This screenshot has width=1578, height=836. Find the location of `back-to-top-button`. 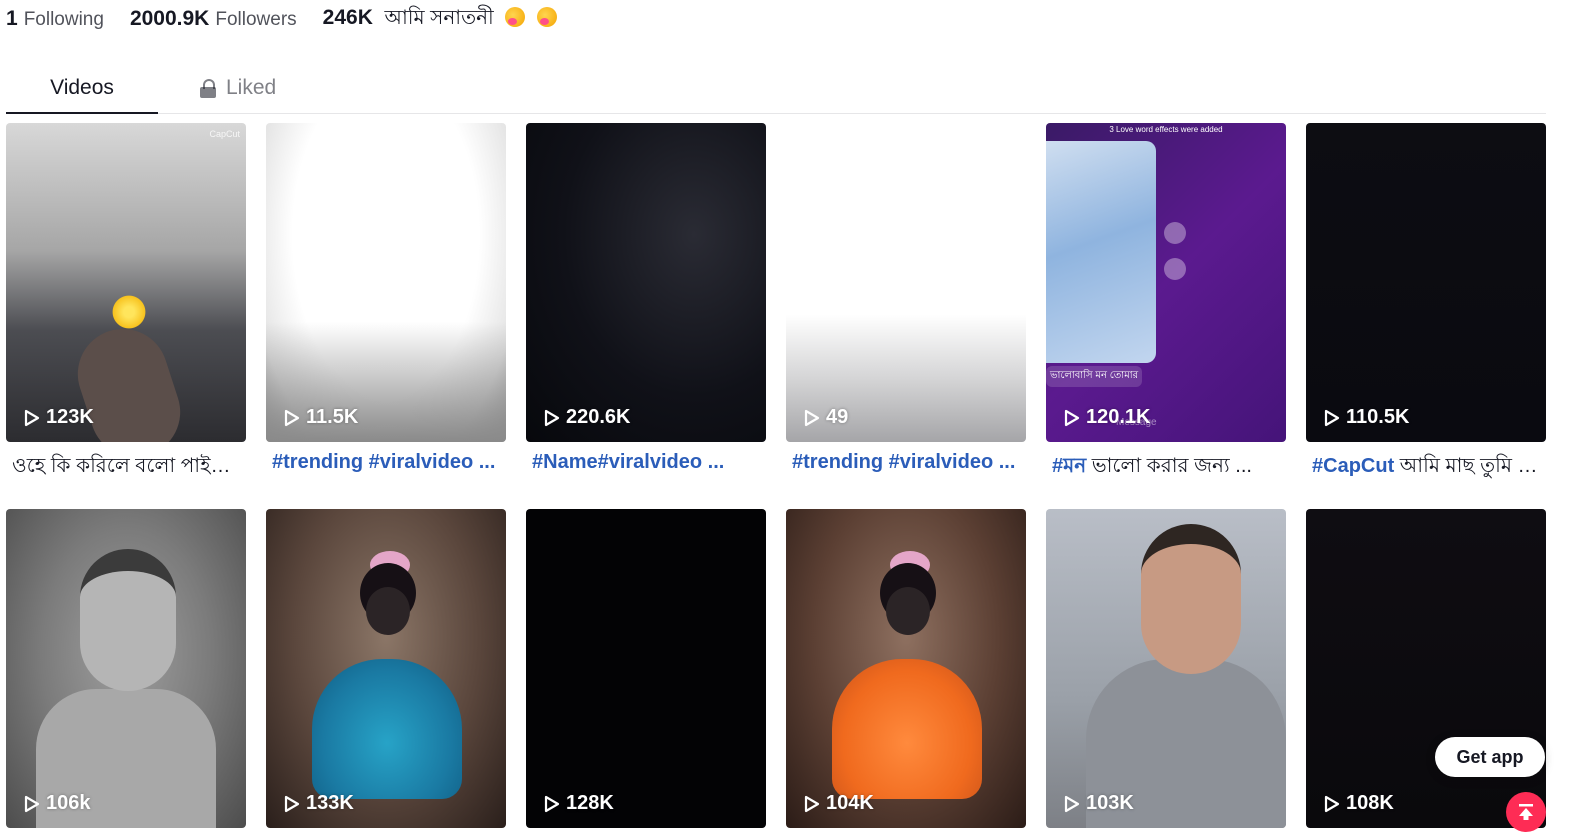

back-to-top-button is located at coordinates (1526, 812).